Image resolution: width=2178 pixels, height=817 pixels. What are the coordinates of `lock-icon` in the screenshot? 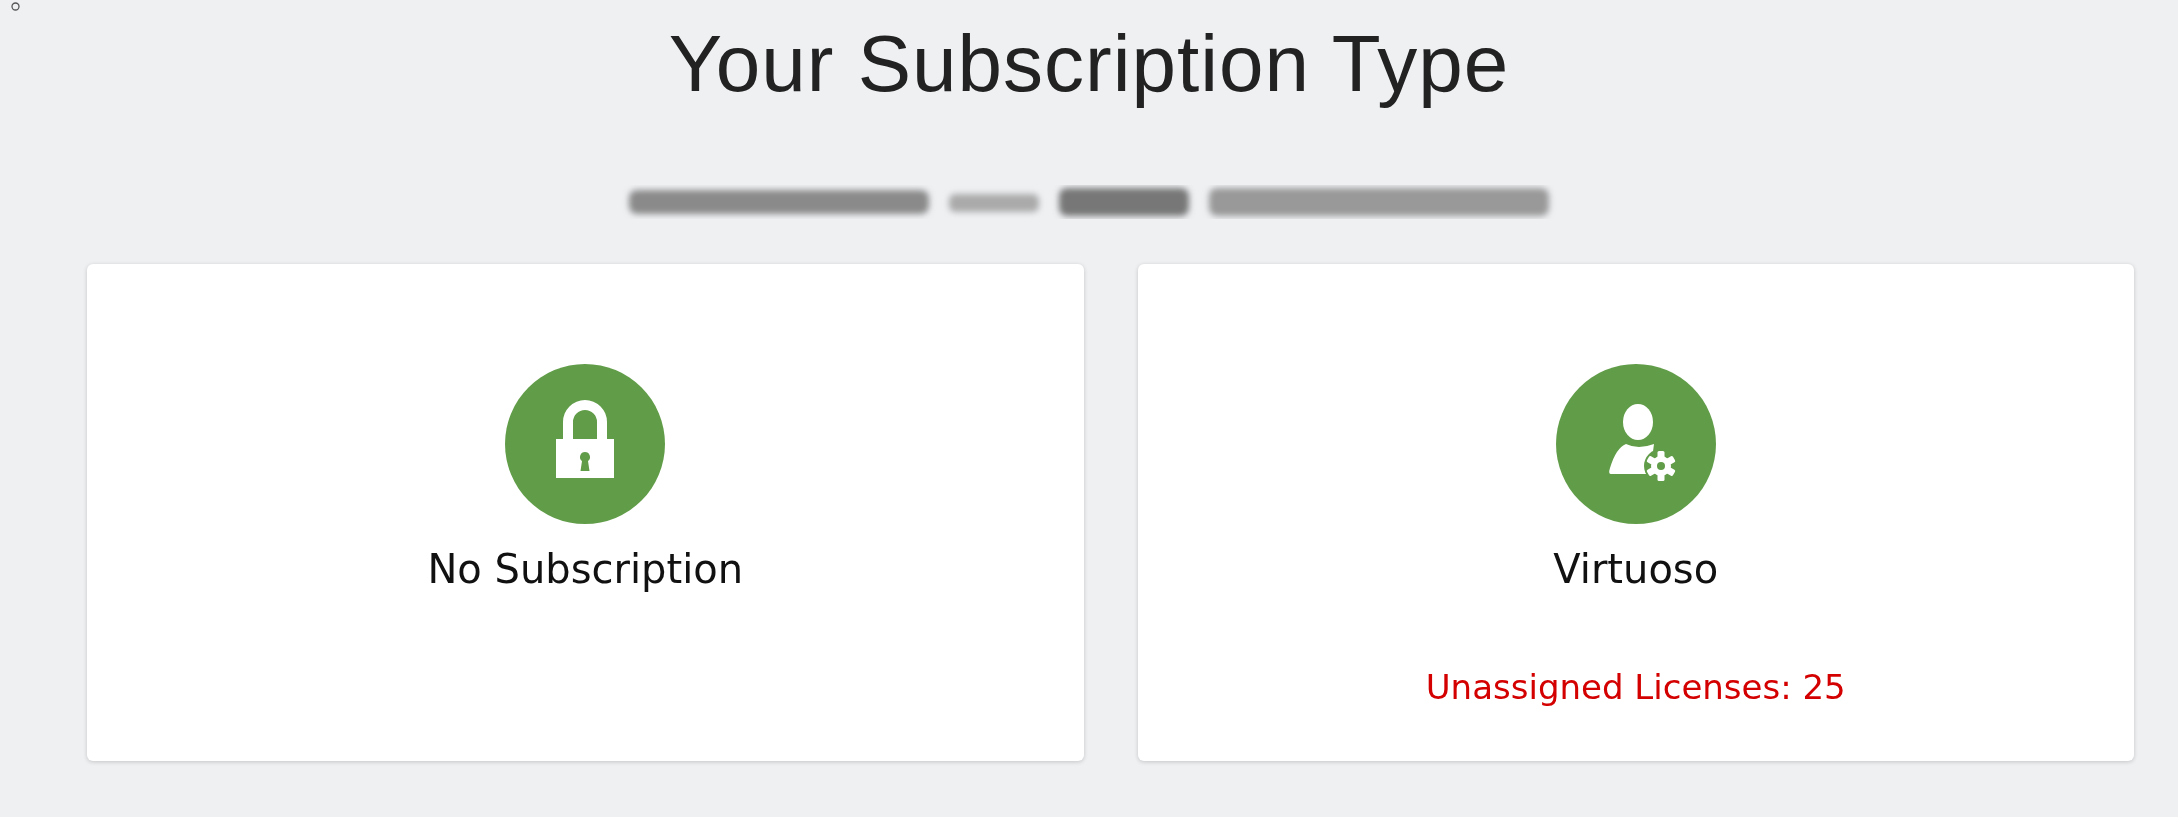 It's located at (585, 444).